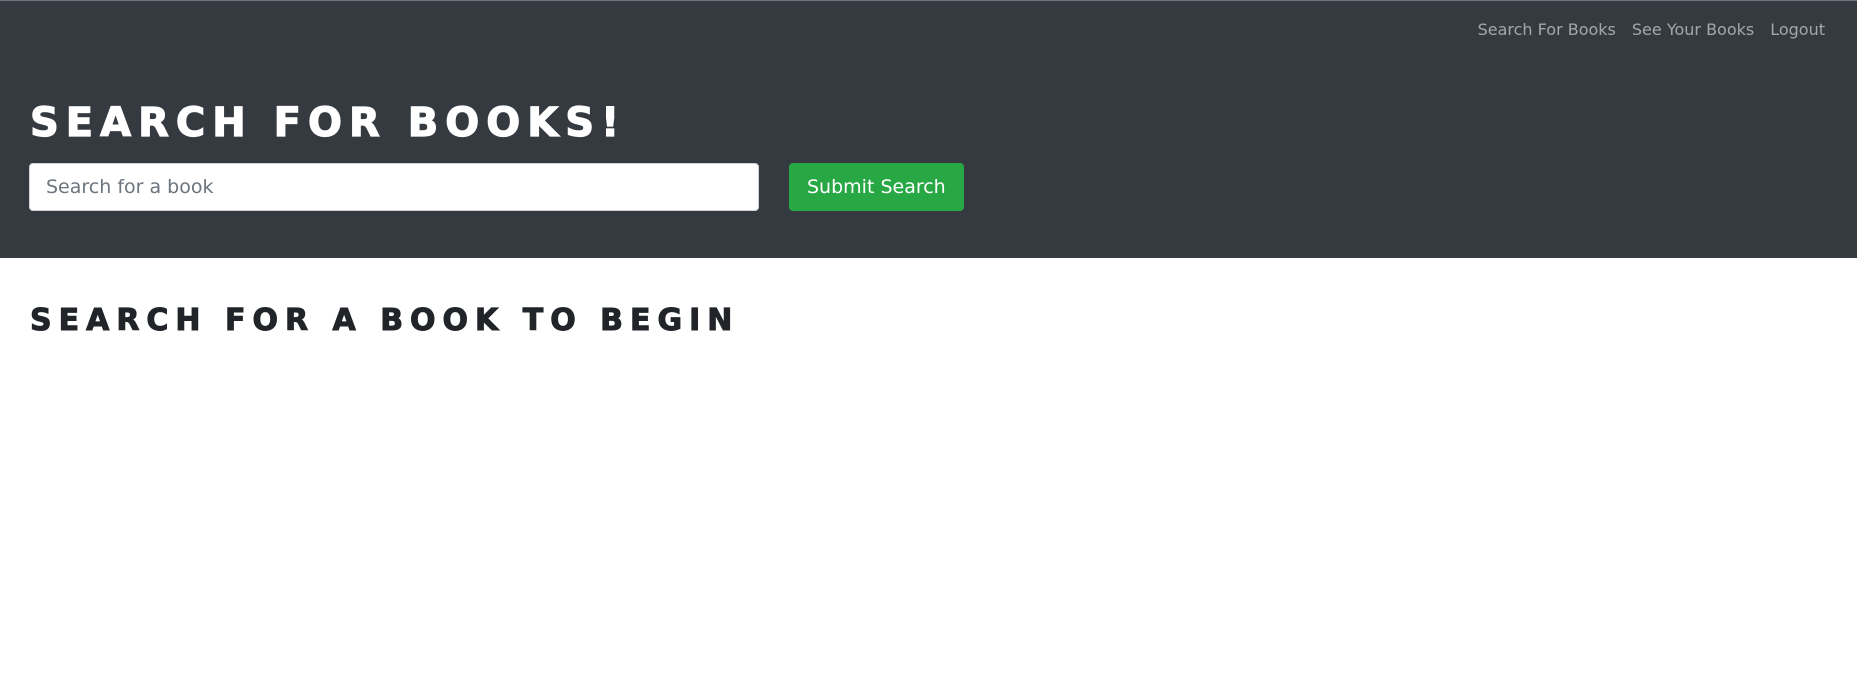  I want to click on search-form: Submit Search, so click(496, 187).